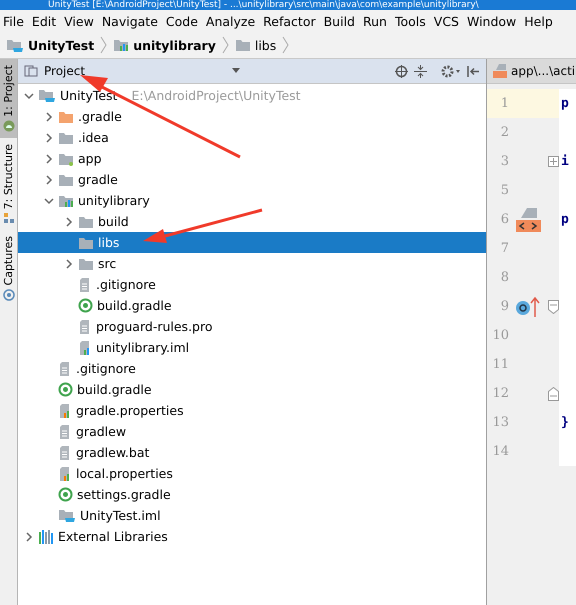 The height and width of the screenshot is (605, 576). I want to click on tree-item: unitylibrary.iml, so click(252, 347).